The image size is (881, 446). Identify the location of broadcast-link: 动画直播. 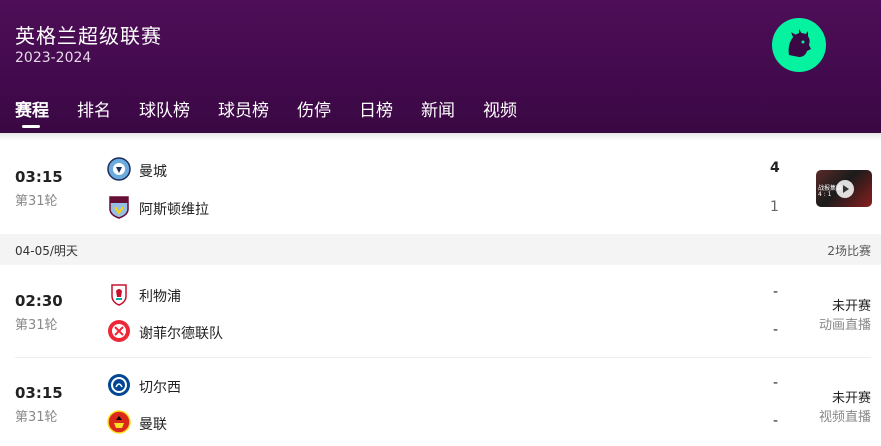
(845, 323).